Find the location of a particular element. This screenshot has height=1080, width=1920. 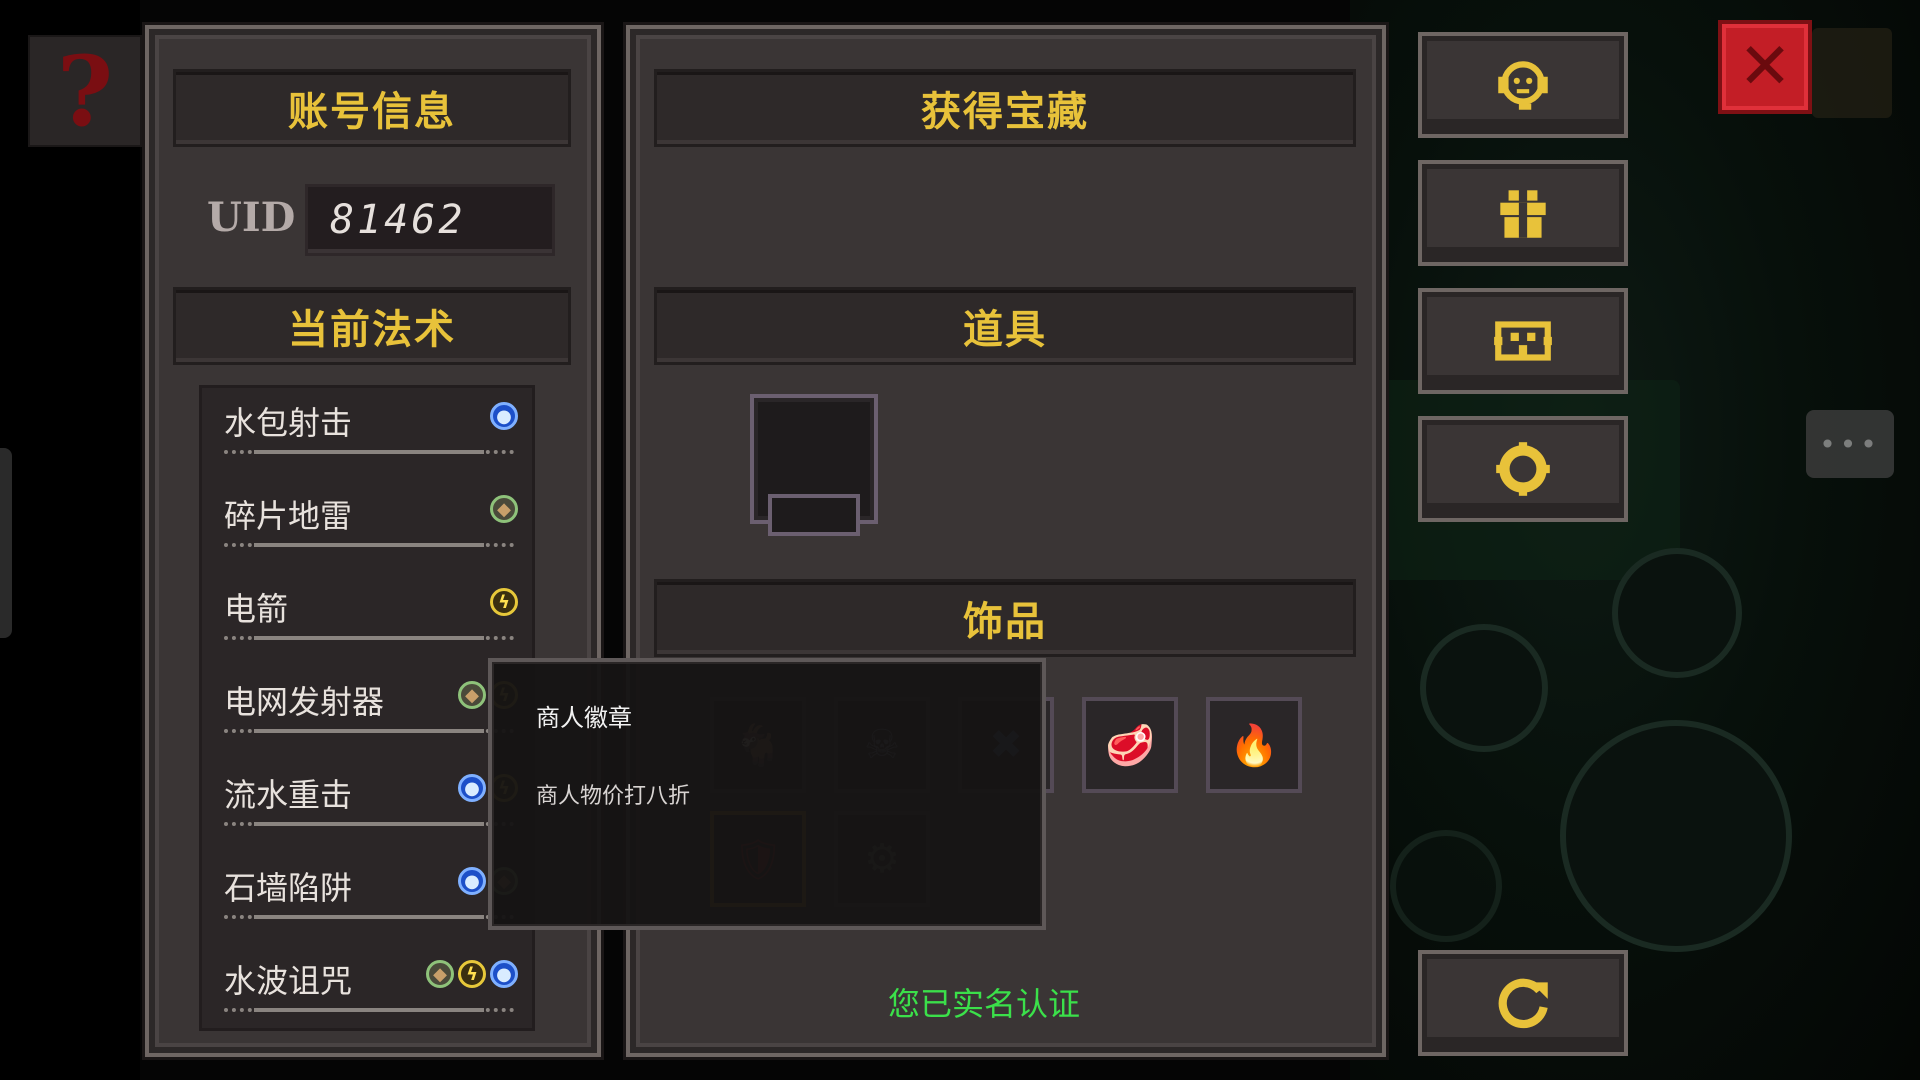

accessory-slot: 🥩 is located at coordinates (1130, 745).